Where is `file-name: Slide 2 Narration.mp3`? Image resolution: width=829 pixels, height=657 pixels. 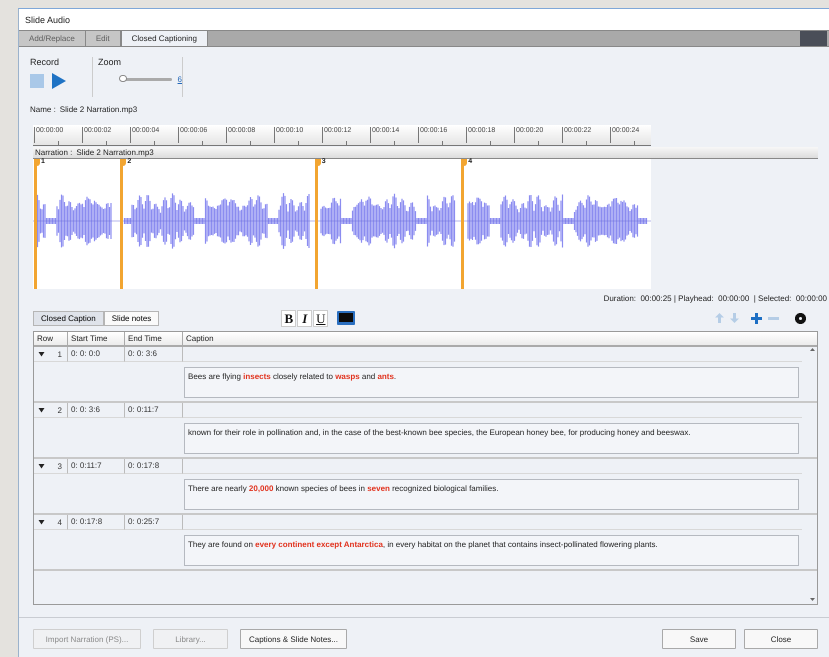 file-name: Slide 2 Narration.mp3 is located at coordinates (99, 110).